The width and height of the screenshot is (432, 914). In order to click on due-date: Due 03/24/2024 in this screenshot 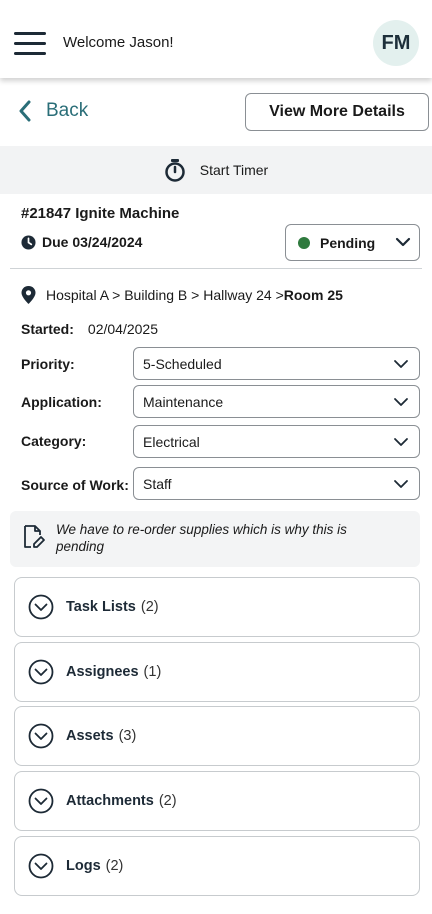, I will do `click(81, 242)`.